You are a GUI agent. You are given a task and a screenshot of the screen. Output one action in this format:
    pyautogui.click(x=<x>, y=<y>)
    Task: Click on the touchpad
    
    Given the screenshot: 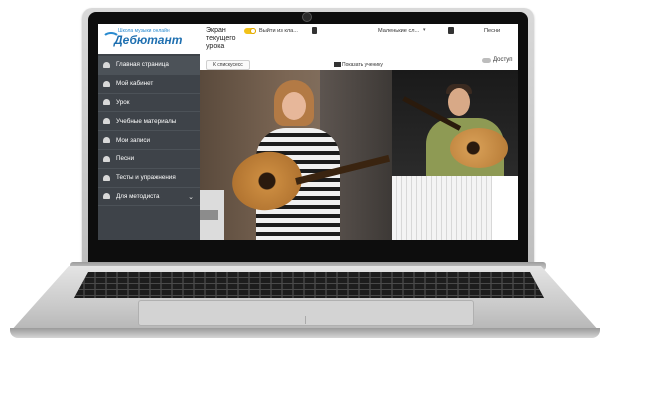 What is the action you would take?
    pyautogui.click(x=306, y=313)
    